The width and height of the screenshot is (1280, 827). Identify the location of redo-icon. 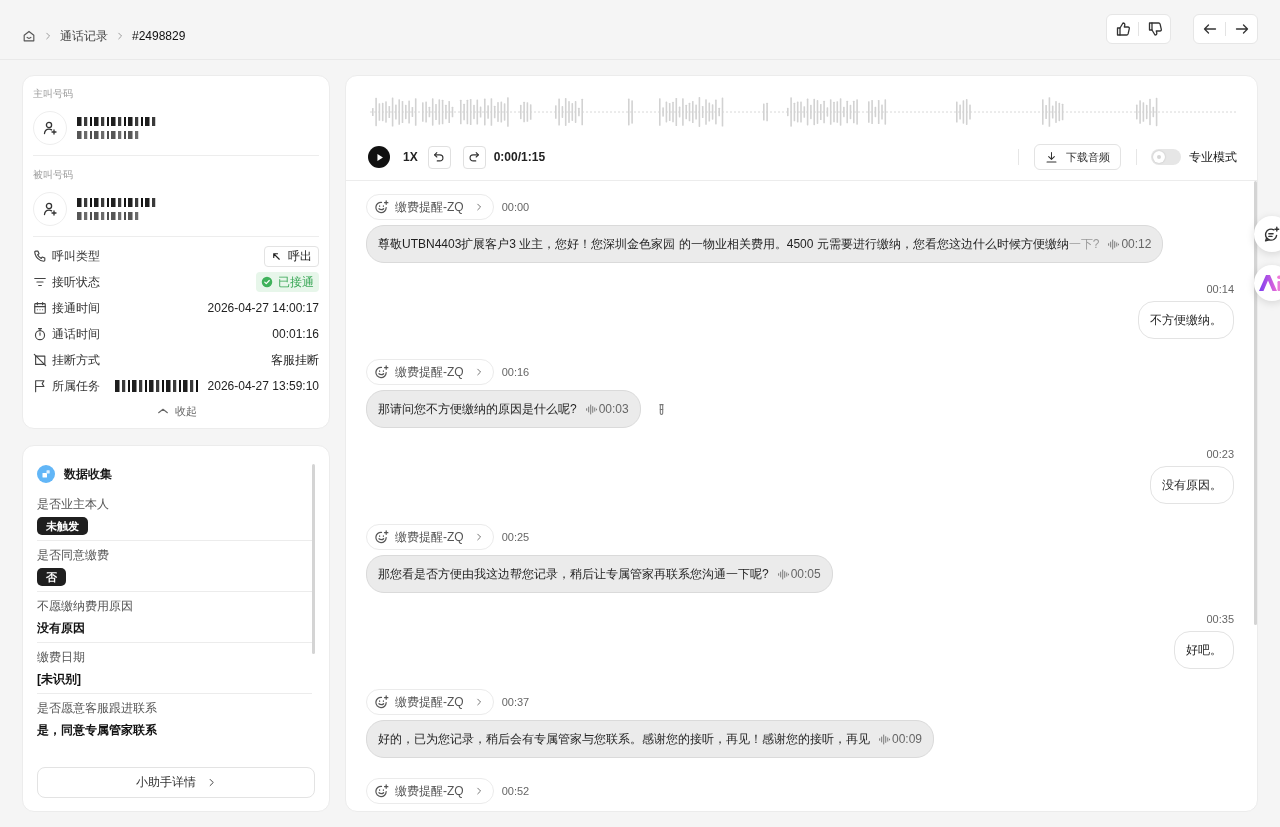
(474, 157).